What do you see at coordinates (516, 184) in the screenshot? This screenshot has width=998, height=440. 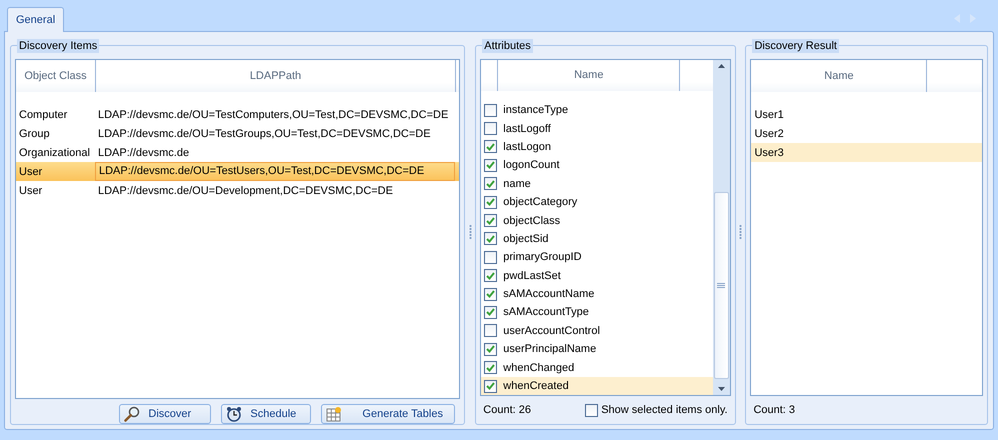 I see `table-cell-text: name` at bounding box center [516, 184].